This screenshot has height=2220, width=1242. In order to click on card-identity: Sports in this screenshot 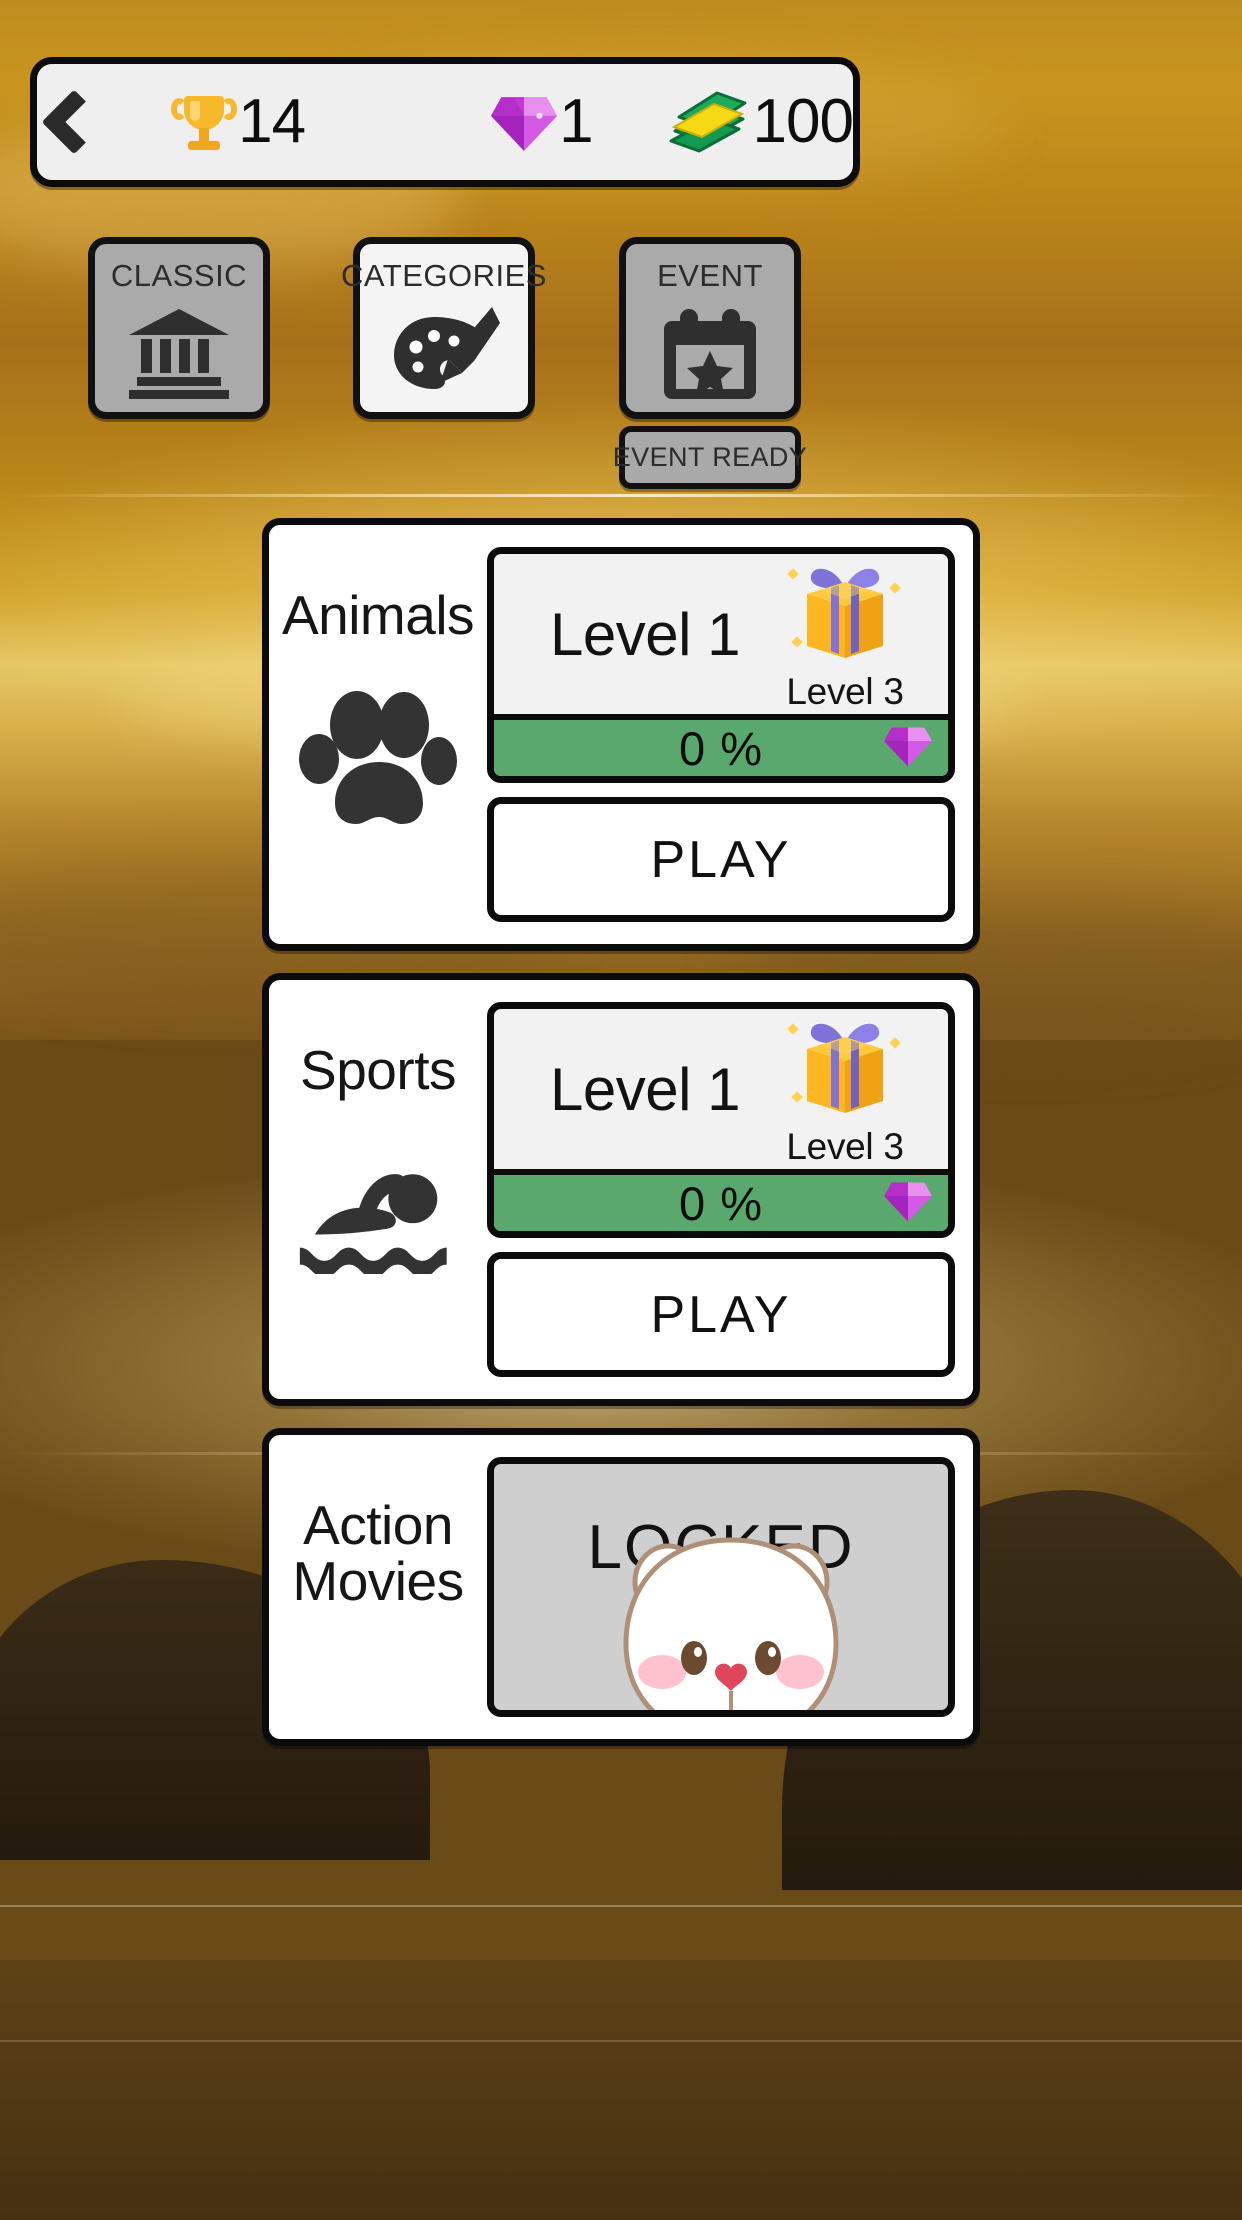, I will do `click(378, 1189)`.